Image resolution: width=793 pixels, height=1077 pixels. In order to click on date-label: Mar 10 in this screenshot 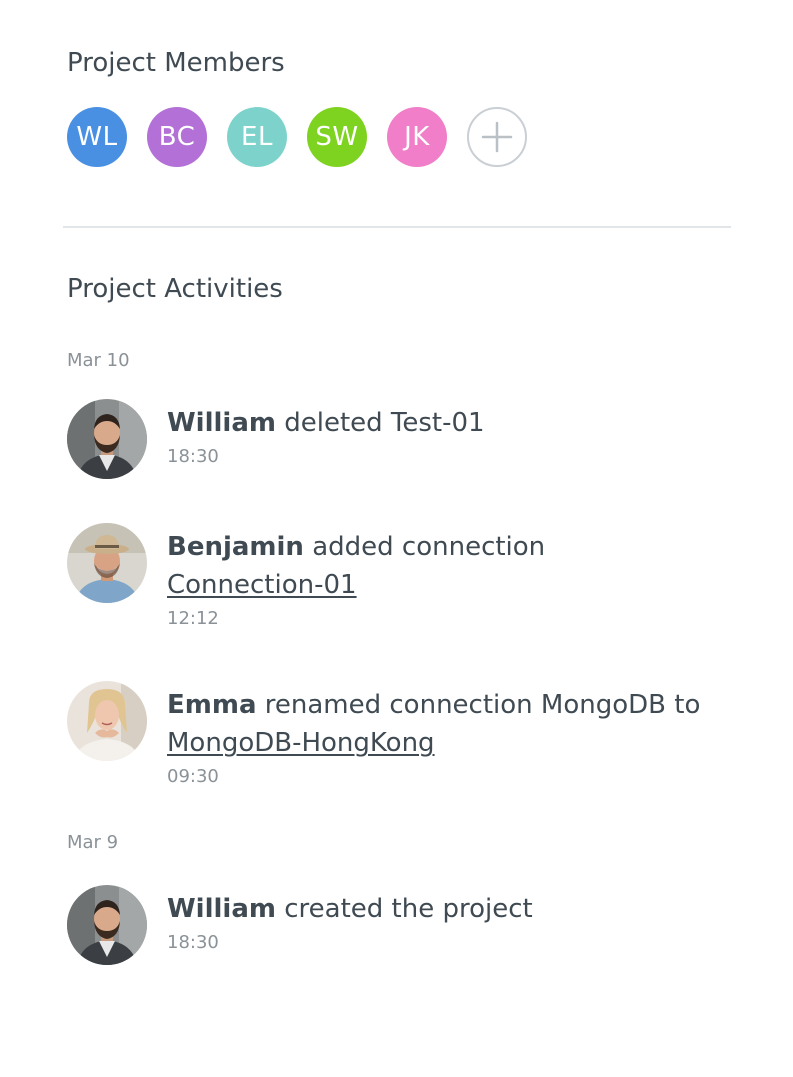, I will do `click(98, 360)`.